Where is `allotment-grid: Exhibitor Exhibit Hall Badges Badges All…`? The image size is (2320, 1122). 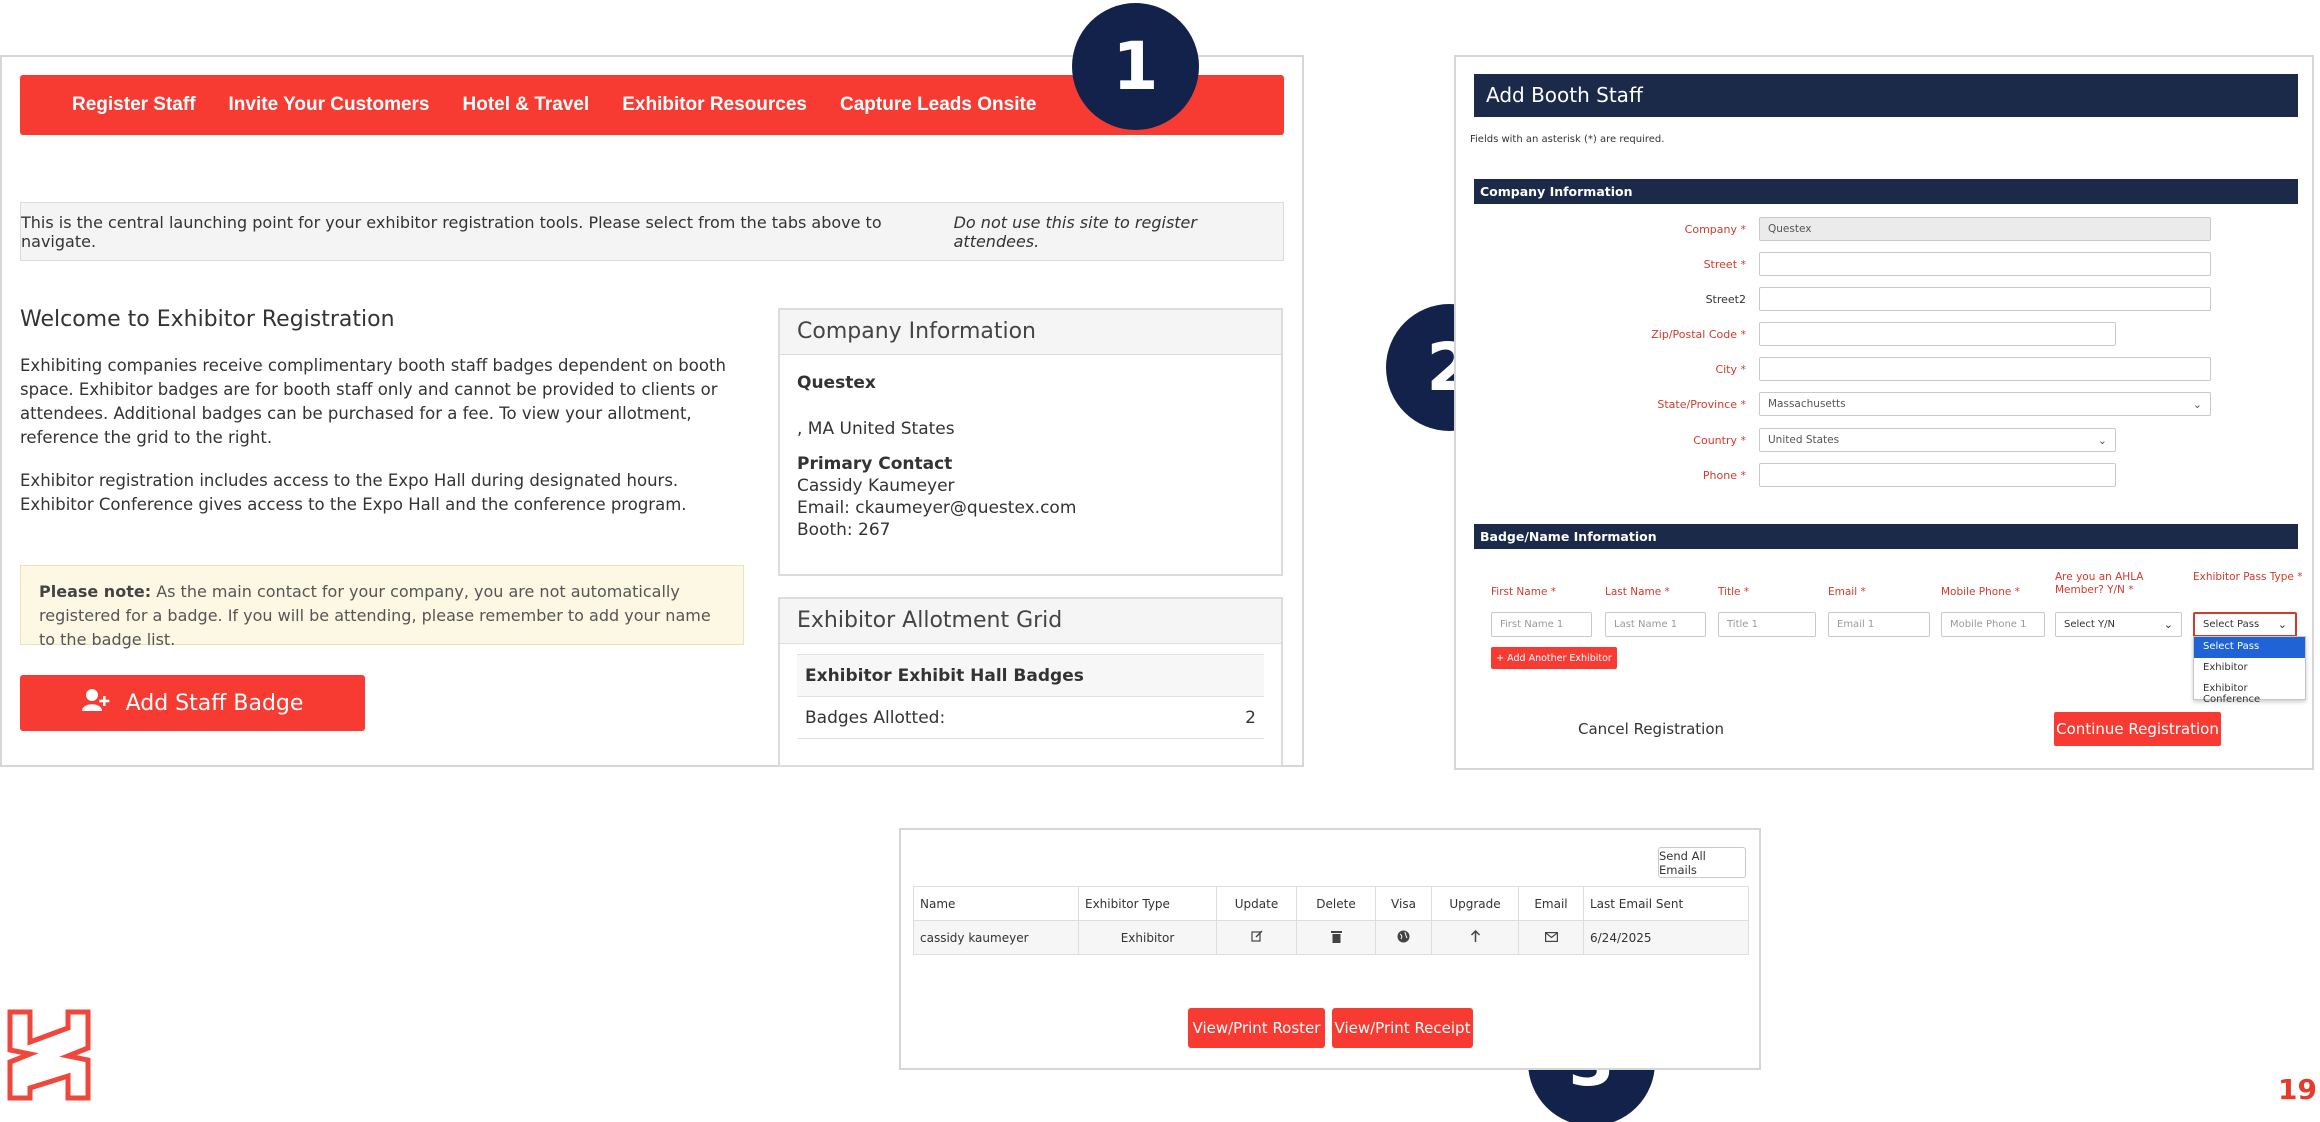 allotment-grid: Exhibitor Exhibit Hall Badges Badges All… is located at coordinates (1030, 704).